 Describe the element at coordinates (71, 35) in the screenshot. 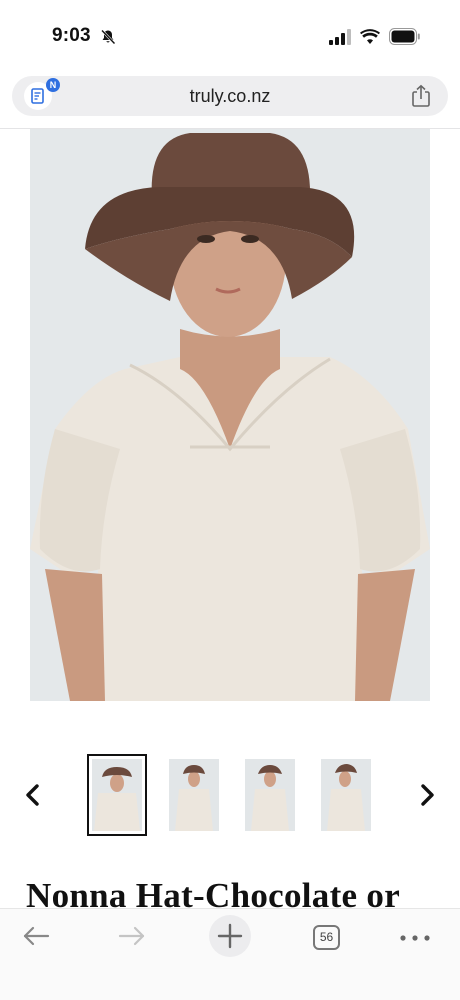

I see `status-time: 9:03` at that location.